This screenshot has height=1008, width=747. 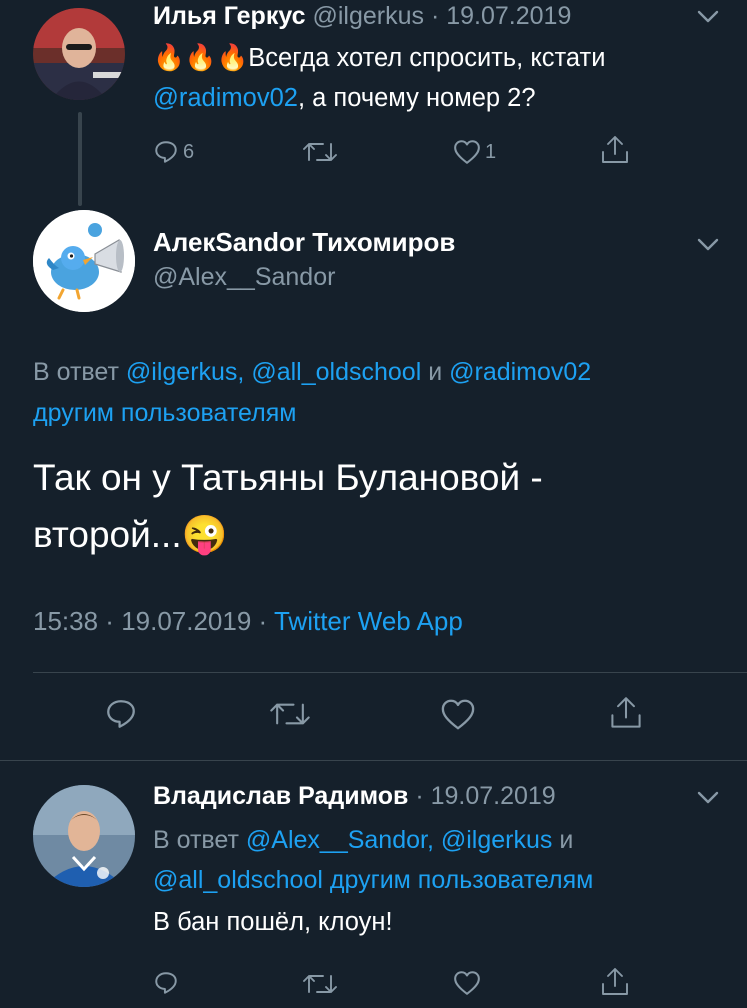 I want to click on reply-count: 6, so click(x=189, y=151).